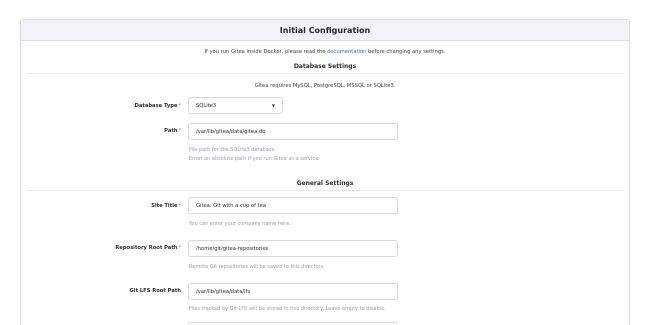 The height and width of the screenshot is (325, 650). What do you see at coordinates (293, 131) in the screenshot?
I see `database-path-input: /var/lib/gitea/data/gitea.db` at bounding box center [293, 131].